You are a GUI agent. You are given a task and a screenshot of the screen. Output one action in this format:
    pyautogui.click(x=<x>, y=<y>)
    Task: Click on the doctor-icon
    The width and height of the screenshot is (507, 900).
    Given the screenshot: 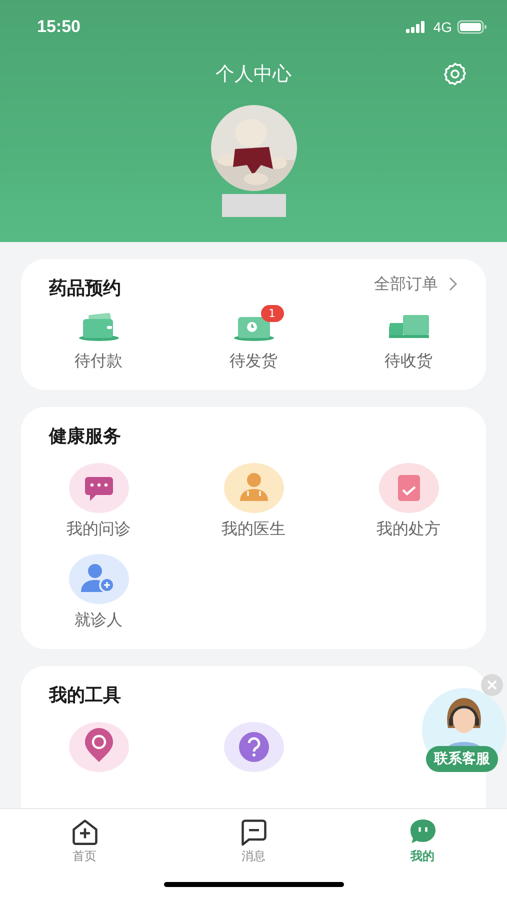 What is the action you would take?
    pyautogui.click(x=254, y=488)
    